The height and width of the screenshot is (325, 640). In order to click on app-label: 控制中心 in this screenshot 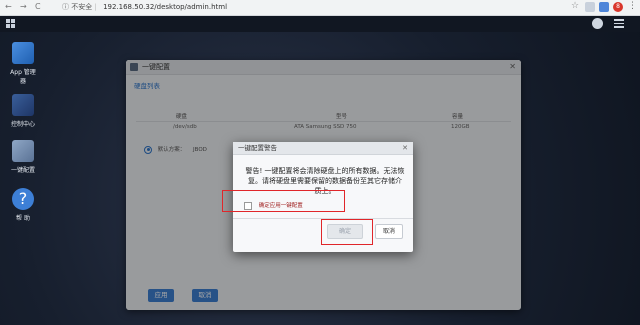, I will do `click(22, 124)`.